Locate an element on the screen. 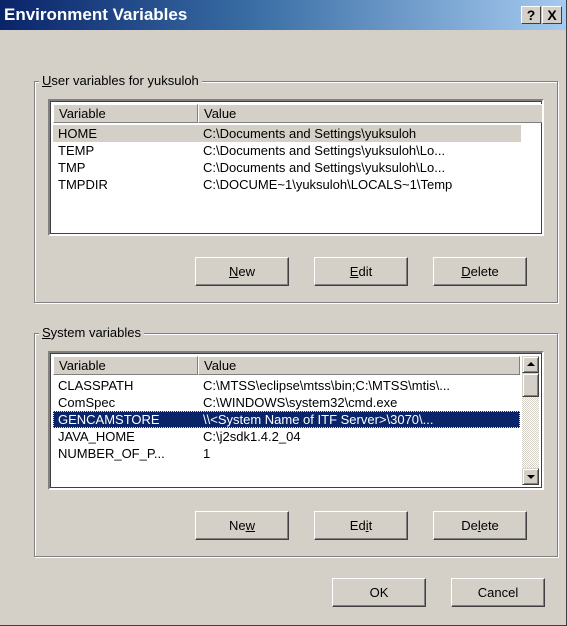 The image size is (567, 626). table-row: ComSpec C:\WINDOWS\system32\cmd.exe is located at coordinates (286, 402).